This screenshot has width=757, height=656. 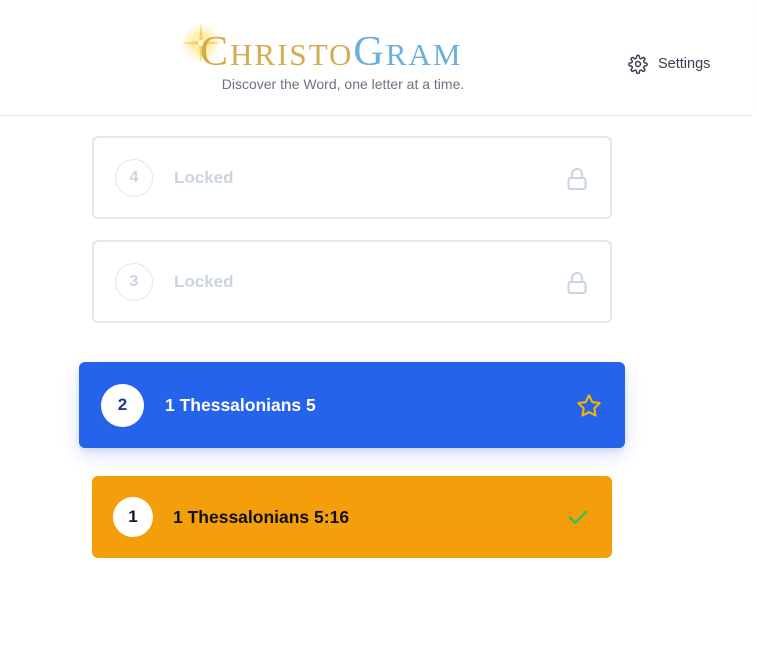 I want to click on level-card-3: 3 Locked, so click(x=352, y=281).